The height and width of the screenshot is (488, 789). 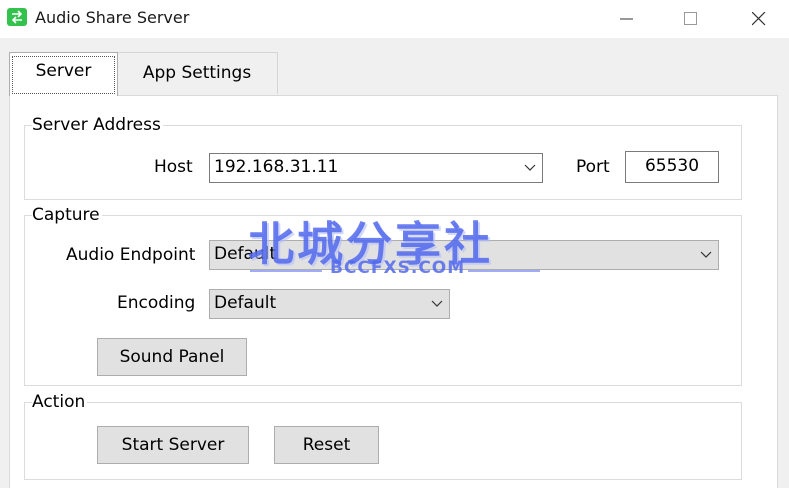 I want to click on reset-button: Reset, so click(x=326, y=445).